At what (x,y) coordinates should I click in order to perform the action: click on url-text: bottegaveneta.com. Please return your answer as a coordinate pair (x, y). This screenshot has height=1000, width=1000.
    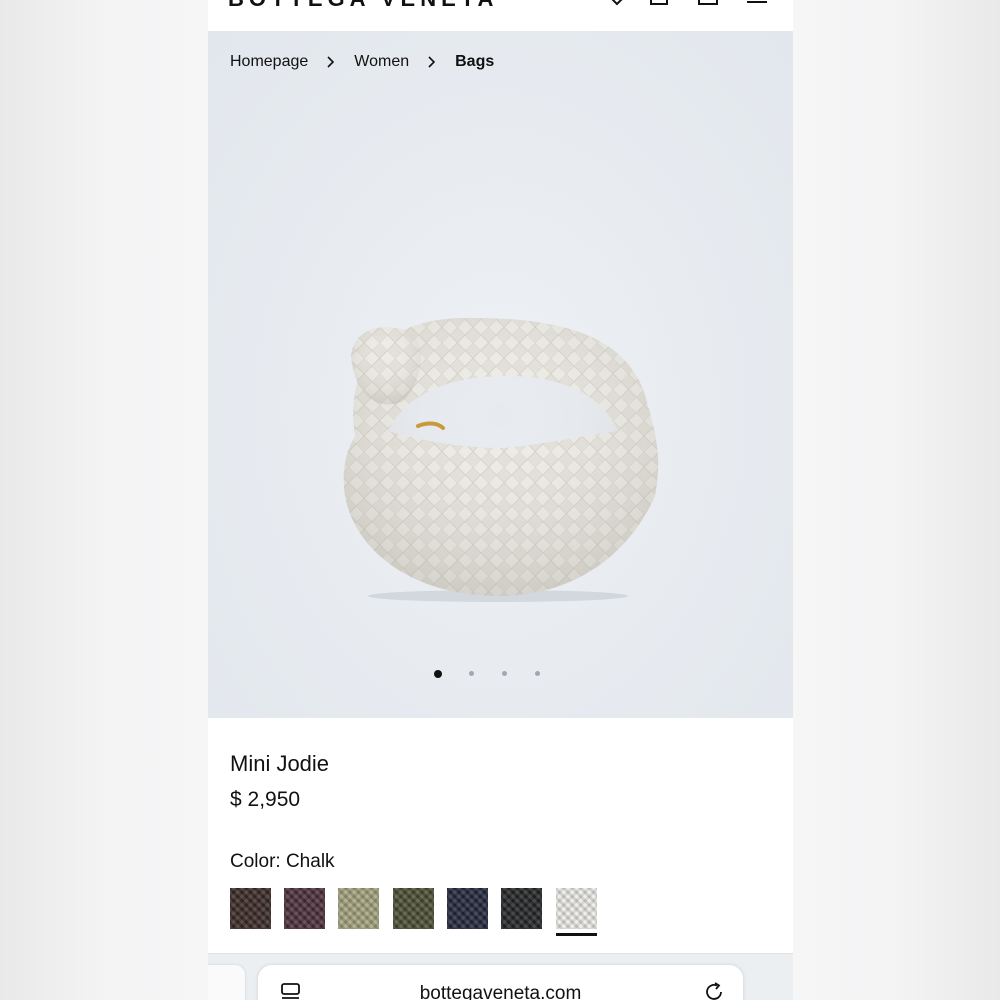
    Looking at the image, I should click on (500, 991).